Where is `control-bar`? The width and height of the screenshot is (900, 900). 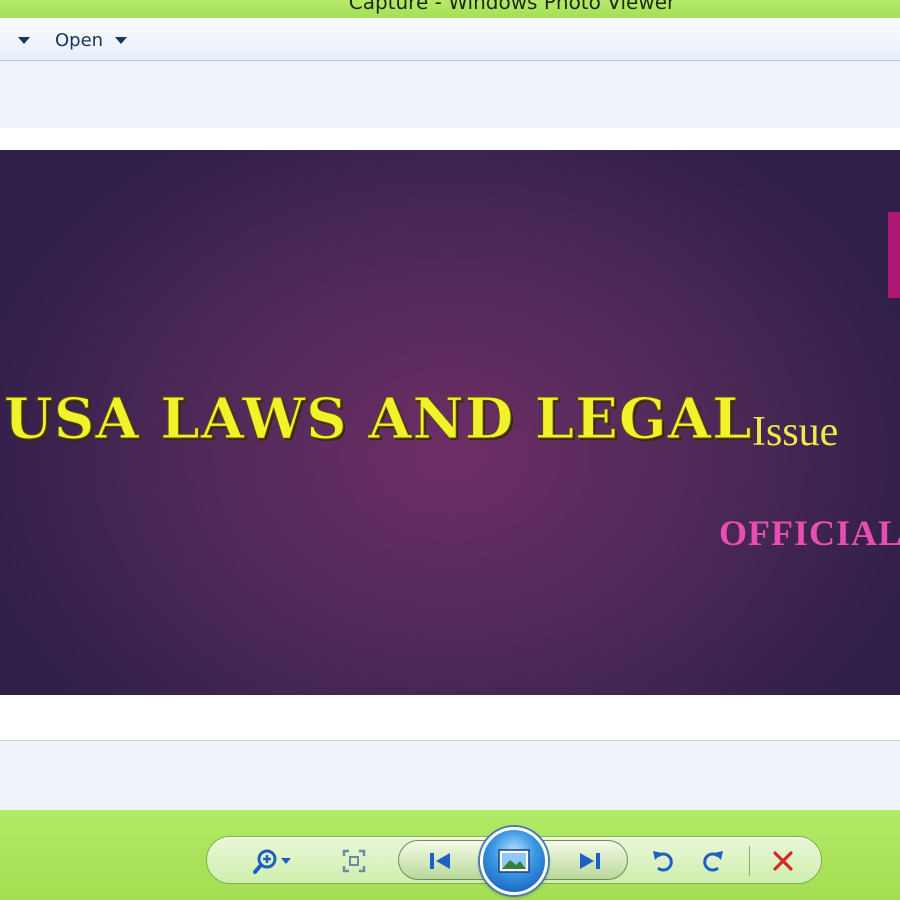
control-bar is located at coordinates (450, 855).